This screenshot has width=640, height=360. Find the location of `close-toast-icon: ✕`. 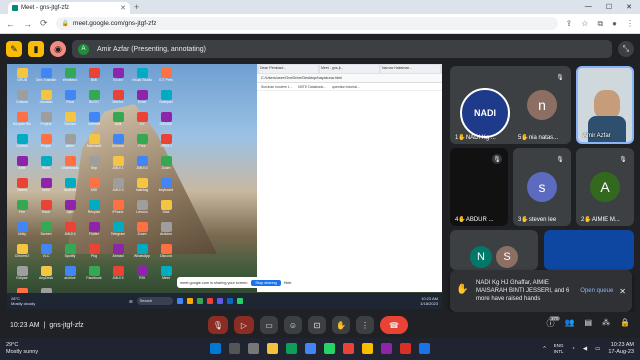

close-toast-icon: ✕ is located at coordinates (622, 291).